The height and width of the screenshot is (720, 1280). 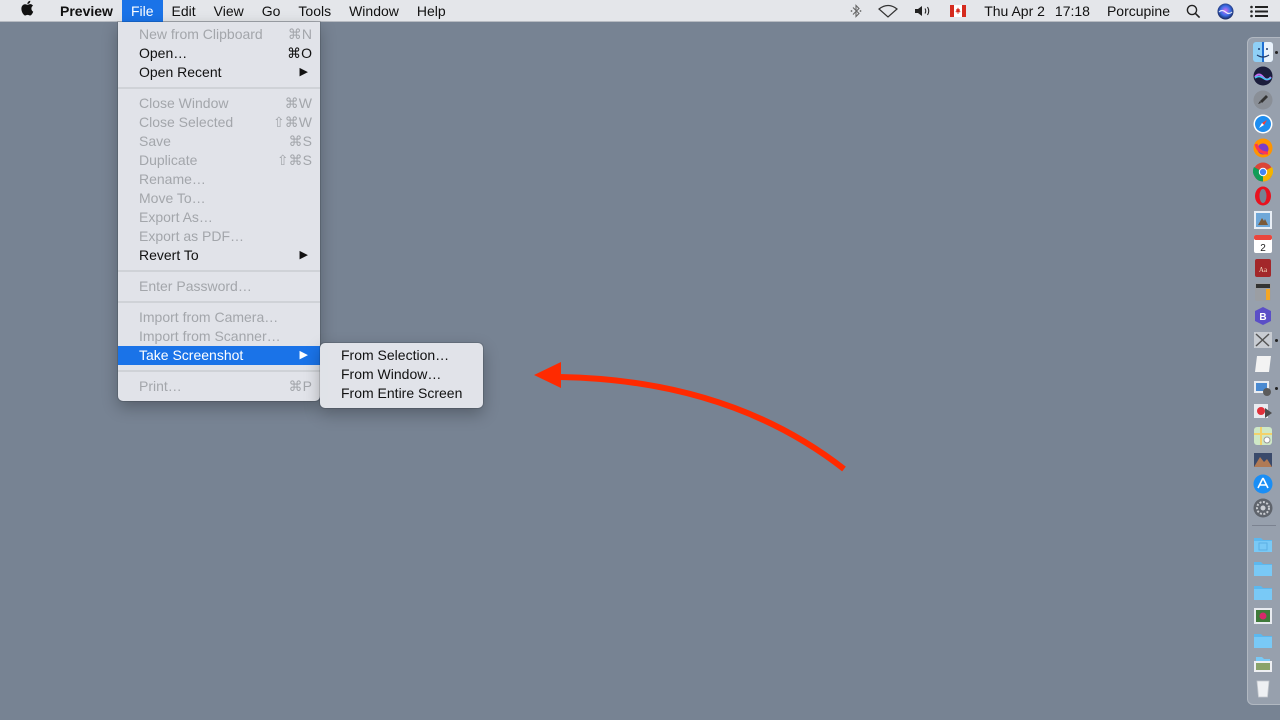 What do you see at coordinates (547, 375) in the screenshot?
I see `annotation-arrow-head` at bounding box center [547, 375].